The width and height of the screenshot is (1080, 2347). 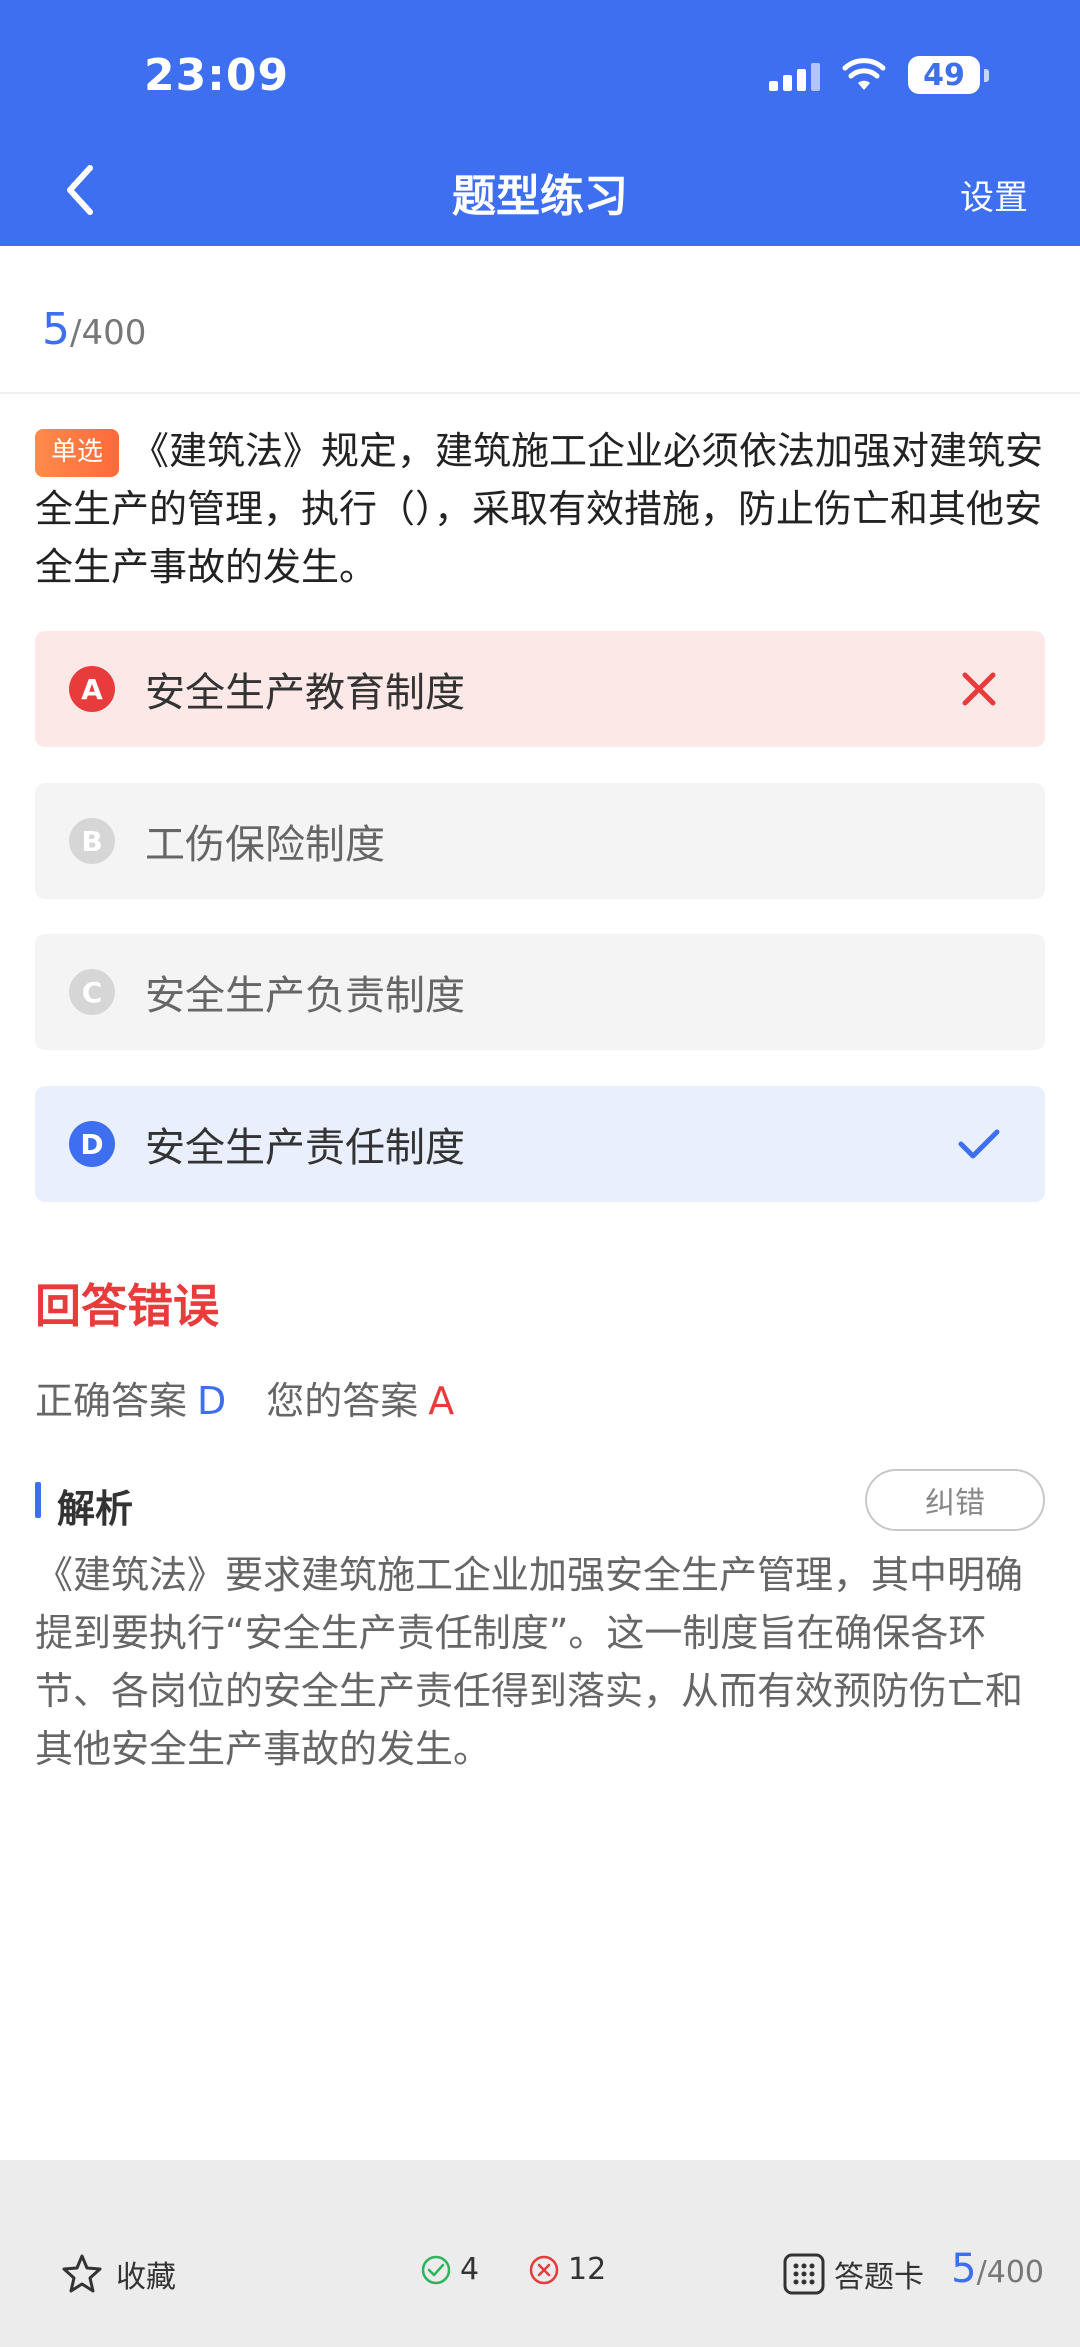 What do you see at coordinates (955, 1500) in the screenshot?
I see `report-error-button: 纠错` at bounding box center [955, 1500].